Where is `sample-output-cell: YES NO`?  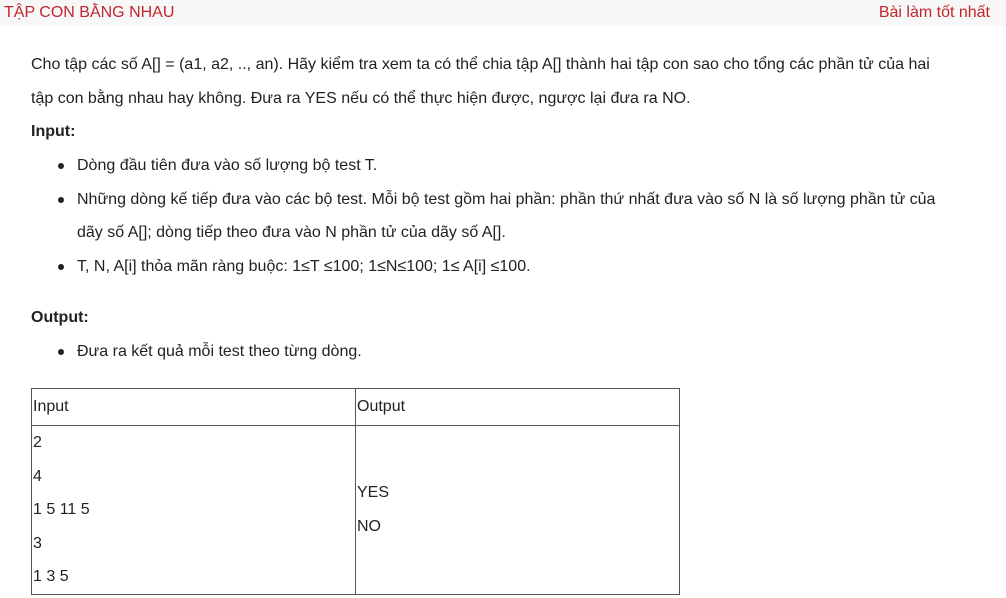 sample-output-cell: YES NO is located at coordinates (517, 510).